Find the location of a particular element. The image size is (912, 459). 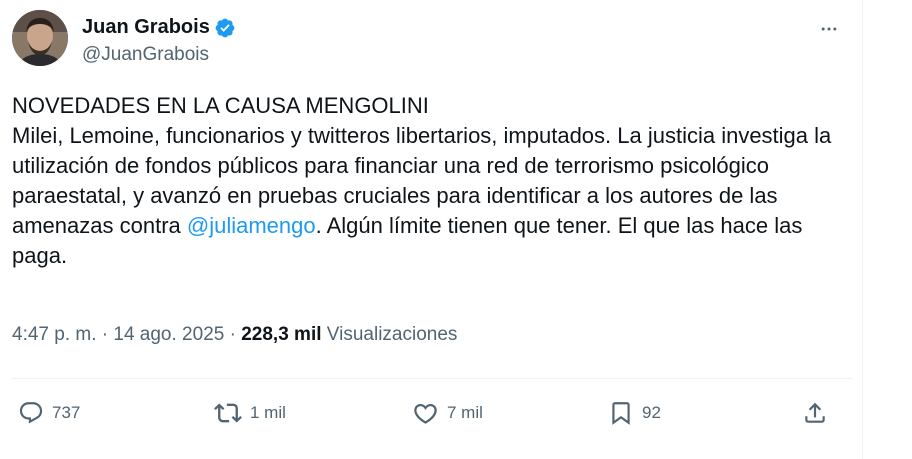

column-divider is located at coordinates (862, 229).